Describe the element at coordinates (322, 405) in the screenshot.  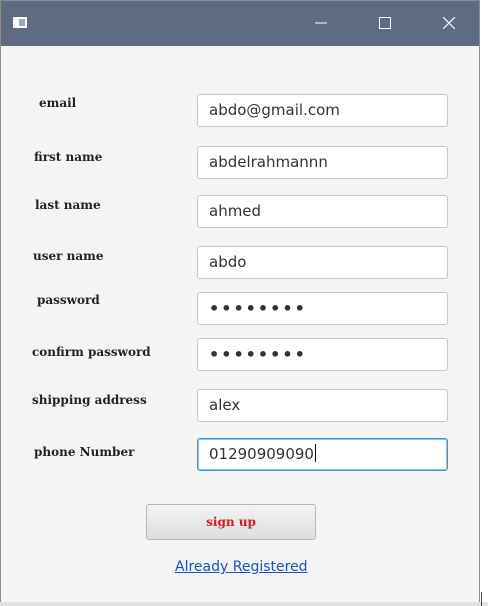
I see `shipping-address-field: alex` at that location.